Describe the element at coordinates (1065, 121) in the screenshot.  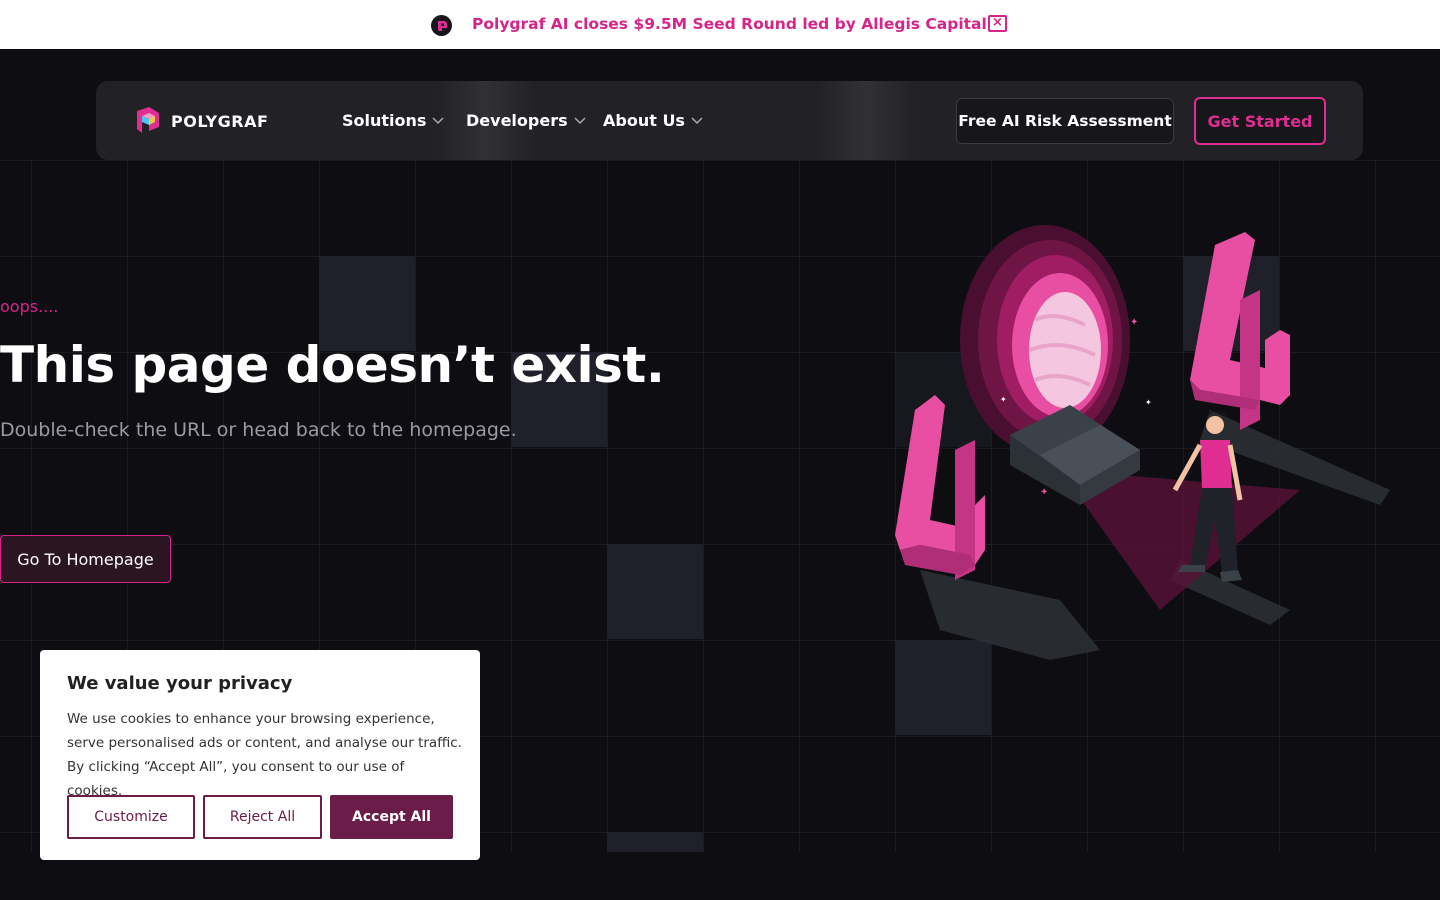
I see `free-ai-risk-assessment-button: Free AI Risk Assessment` at that location.